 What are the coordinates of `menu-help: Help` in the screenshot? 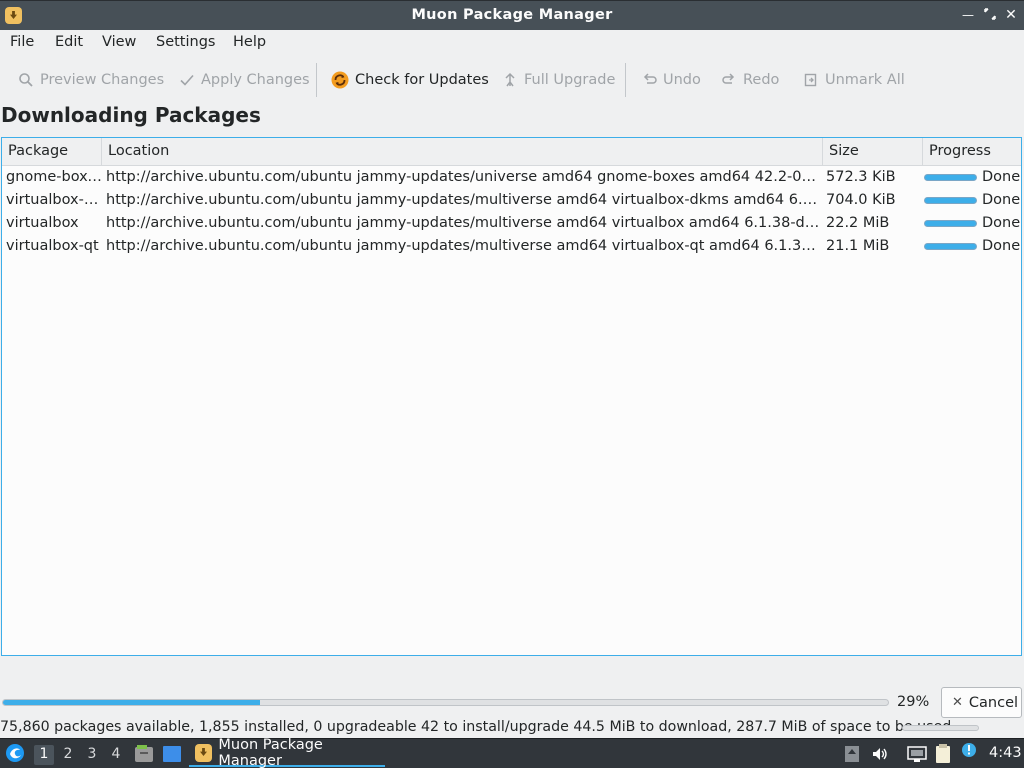 It's located at (249, 42).